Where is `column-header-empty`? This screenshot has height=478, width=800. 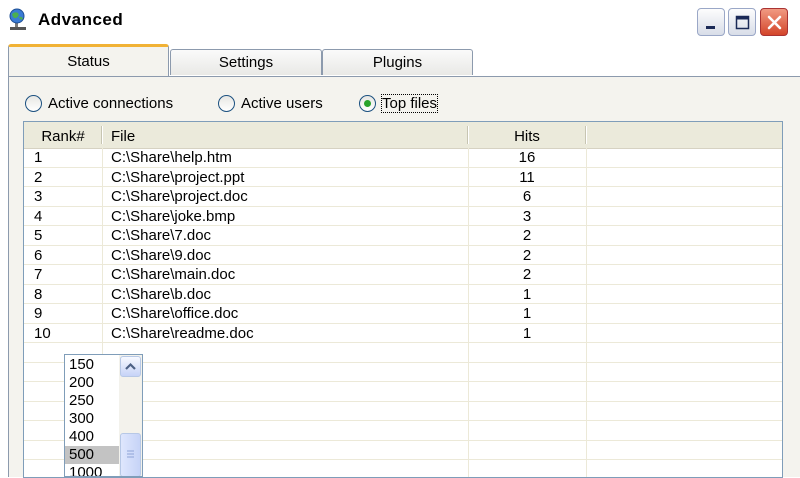
column-header-empty is located at coordinates (684, 135).